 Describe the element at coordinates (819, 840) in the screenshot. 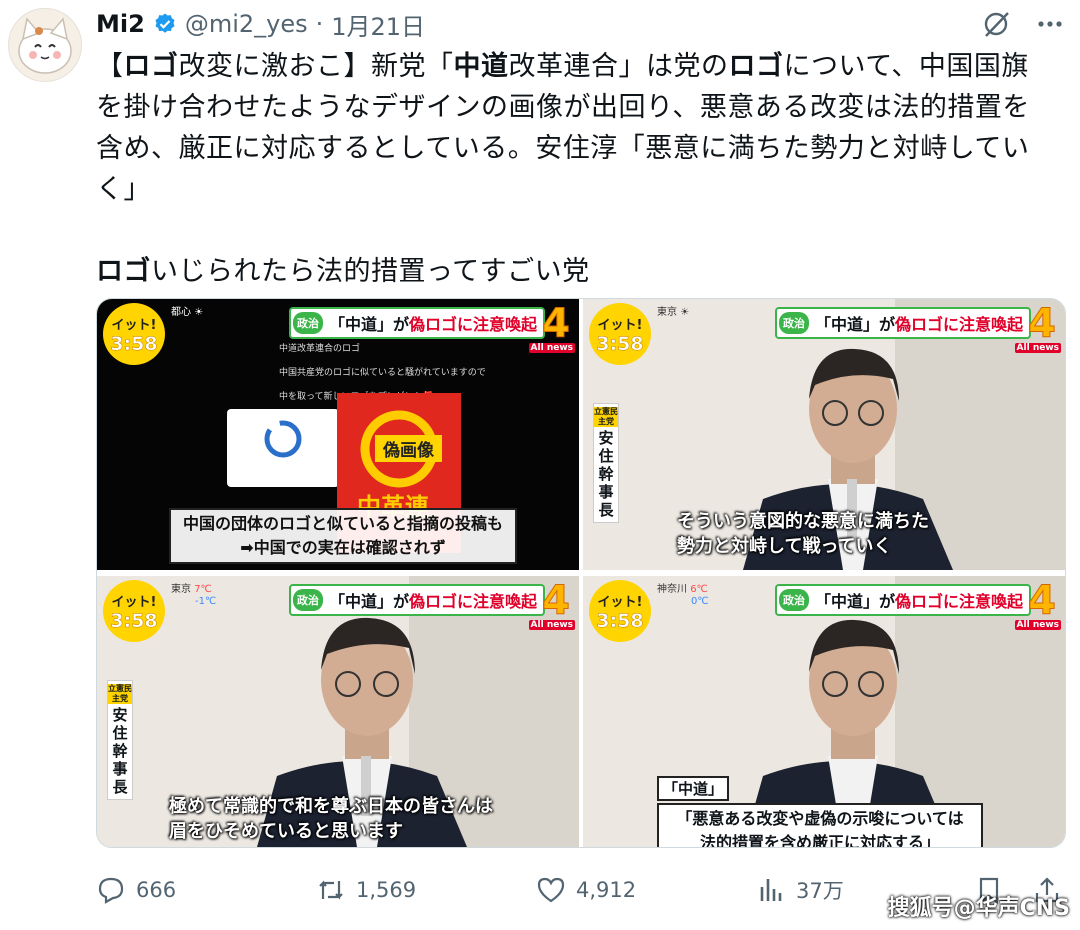

I see `caption-line: 法的措置を含め厳正に対応する」` at that location.